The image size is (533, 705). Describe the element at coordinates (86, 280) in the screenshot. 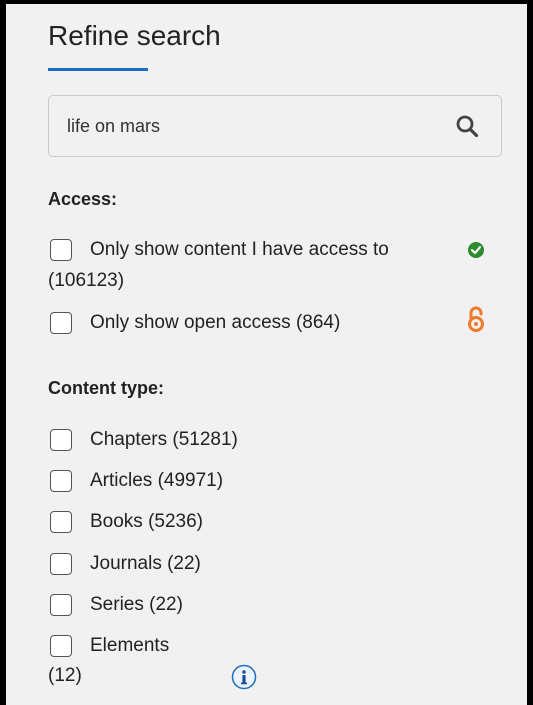

I see `access-content-count: (106123)` at that location.